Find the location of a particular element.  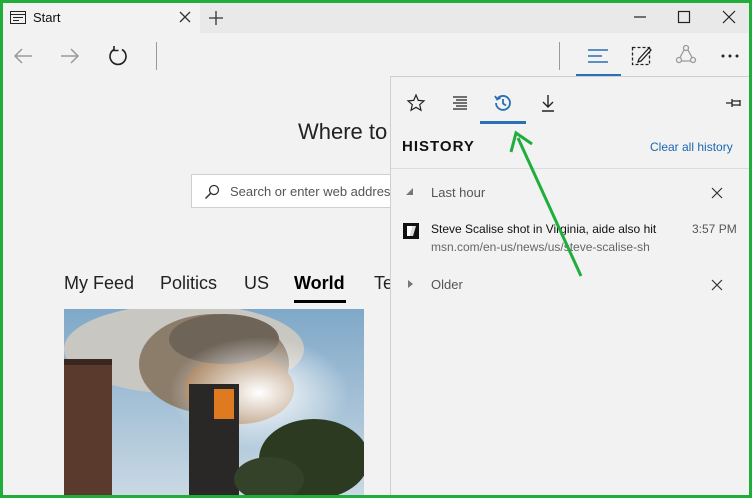

clear-history-link: Clear all history is located at coordinates (691, 147).